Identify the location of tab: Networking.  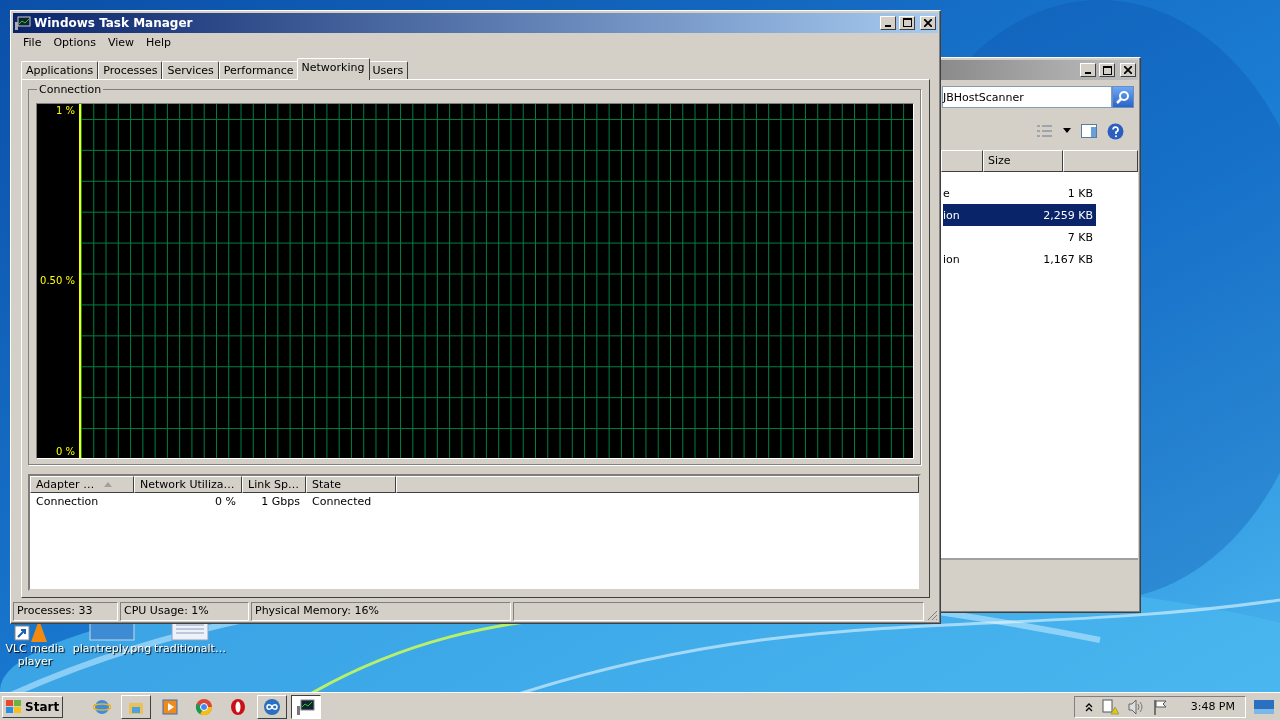
(333, 68).